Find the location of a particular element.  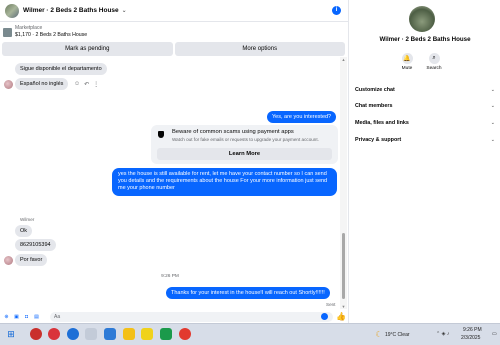

contact-avatar is located at coordinates (12, 10).